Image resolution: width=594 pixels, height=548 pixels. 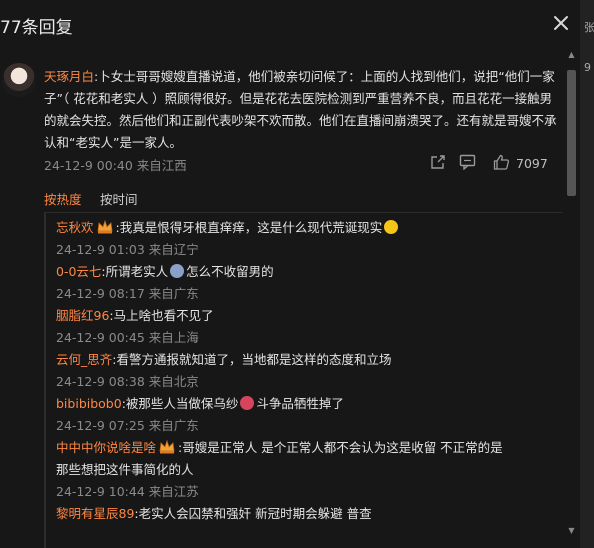 I want to click on list-item: 胭脂红96:马上啥也看不见了 24-12-9 00:45 来自上海, so click(x=306, y=327).